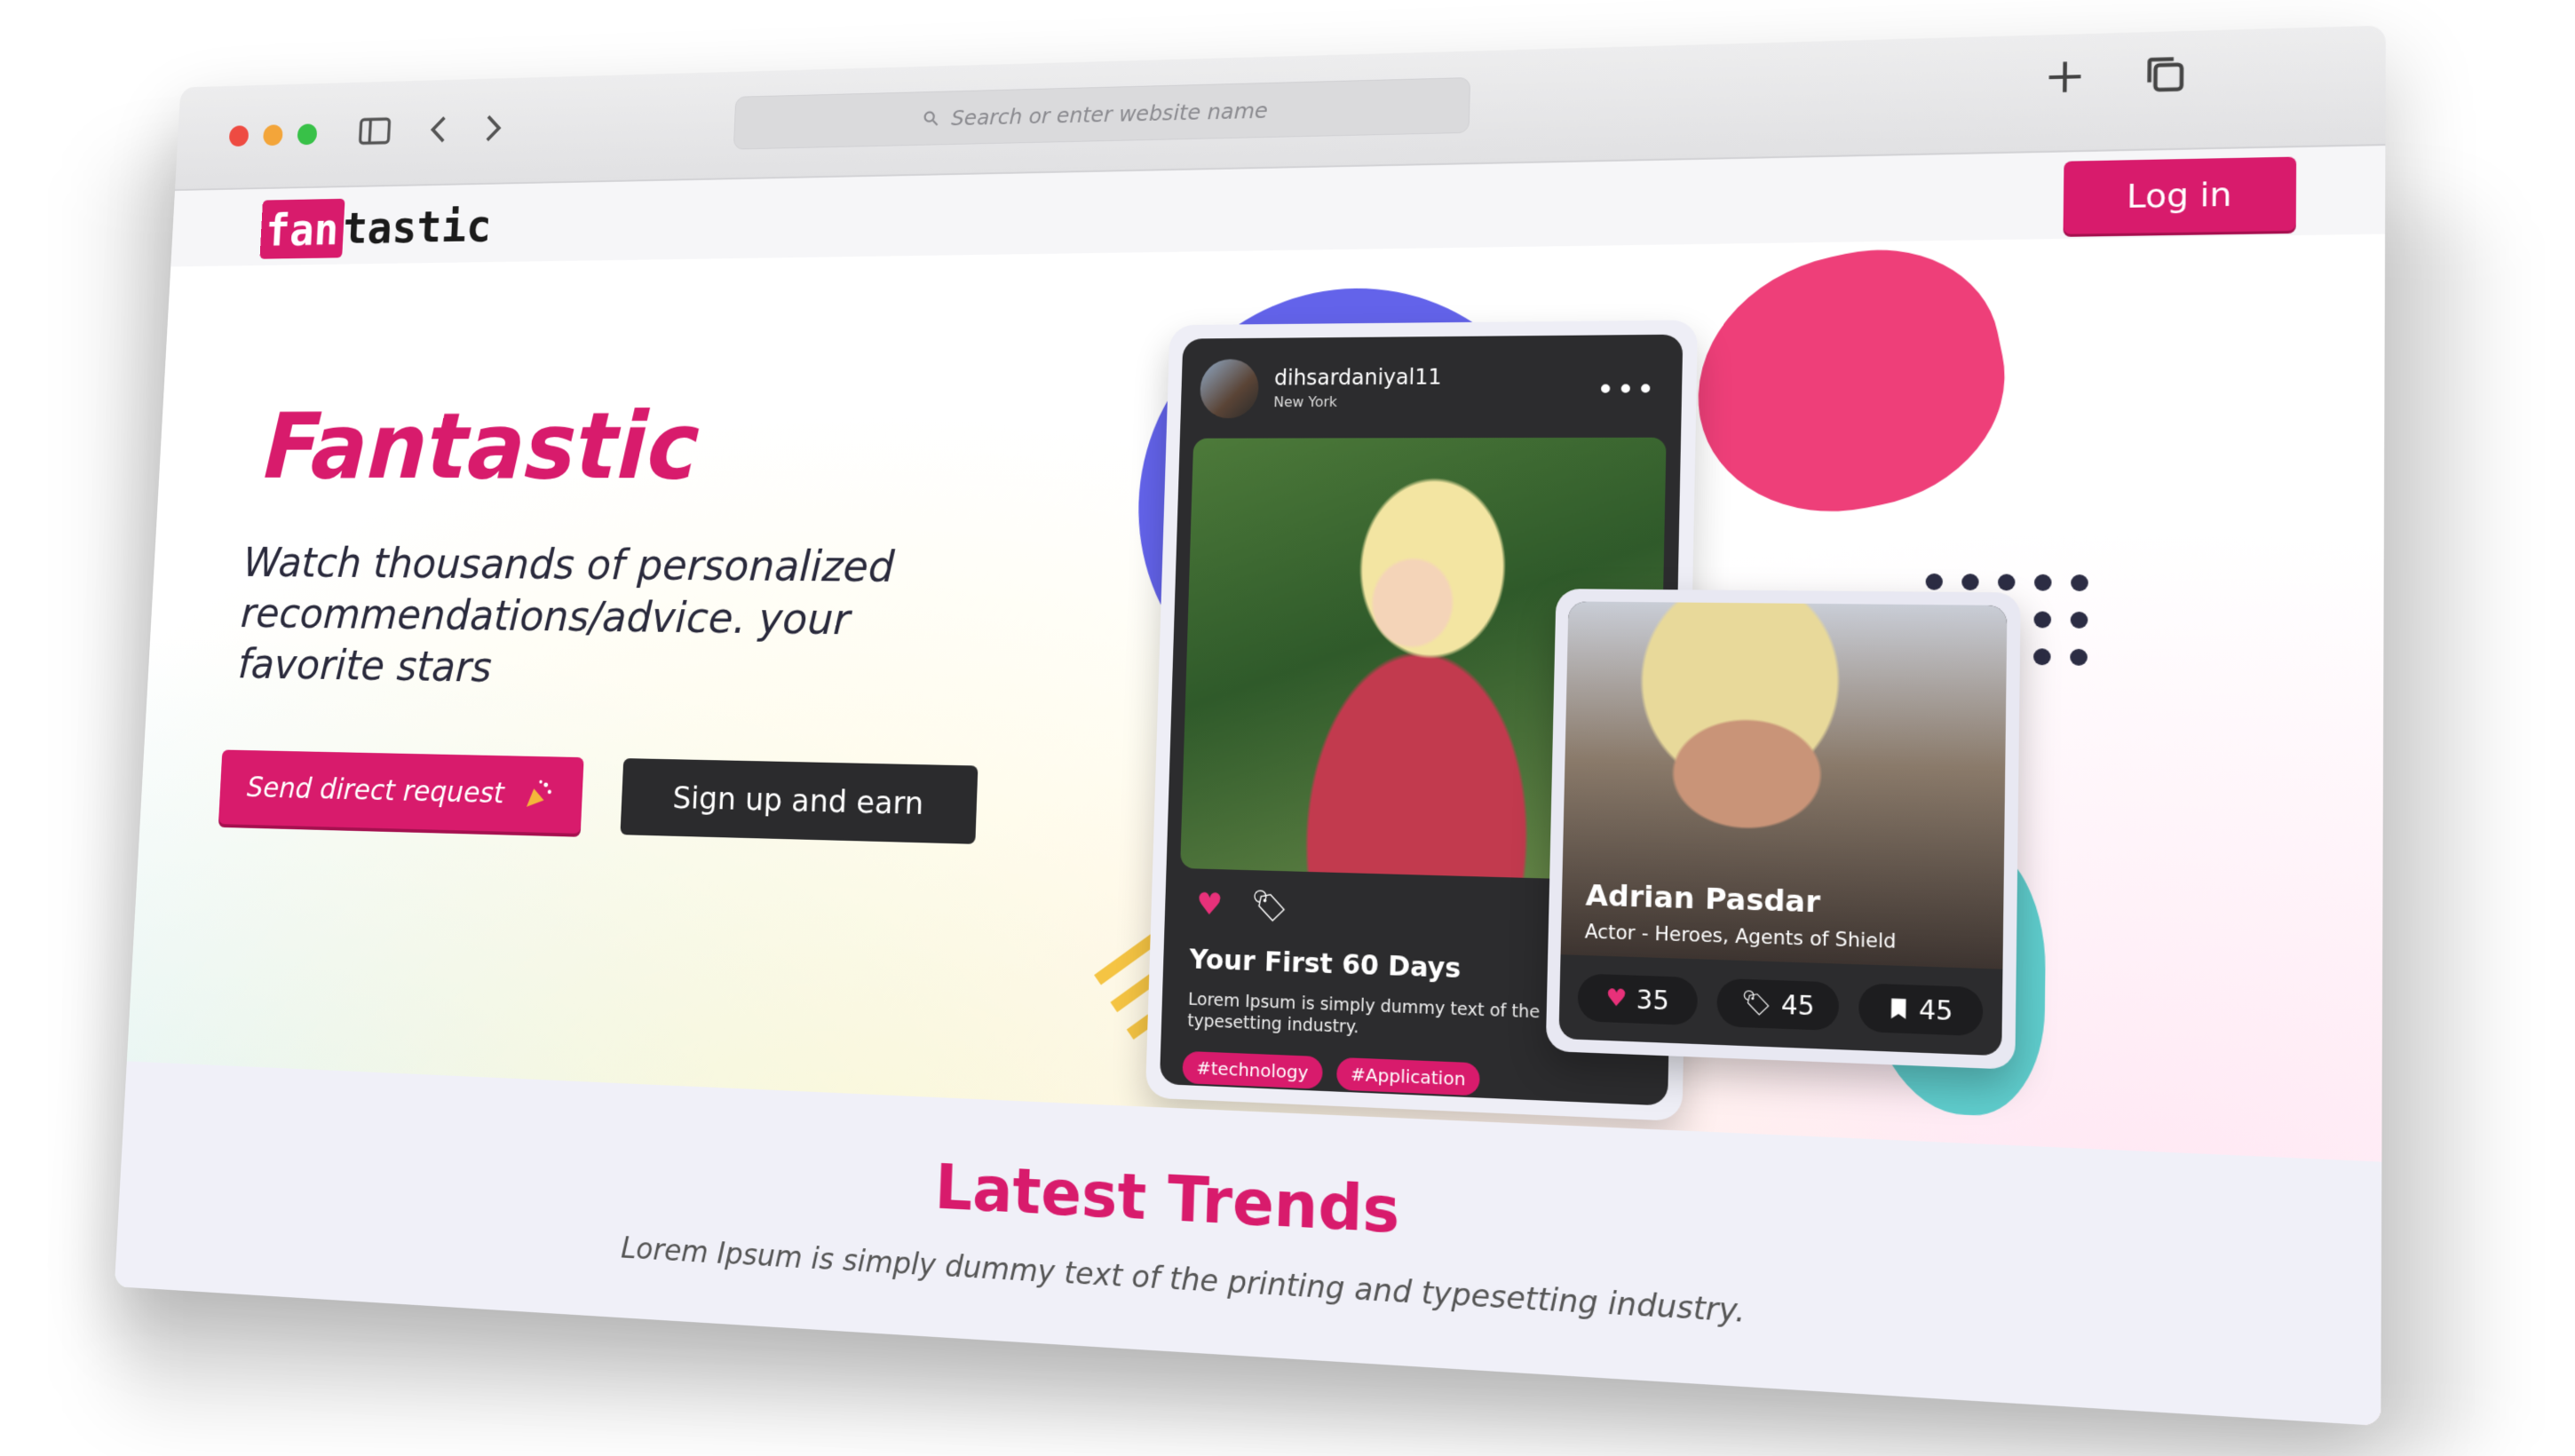 The image size is (2575, 1456). I want to click on post-username: dihsardaniyal11, so click(1358, 378).